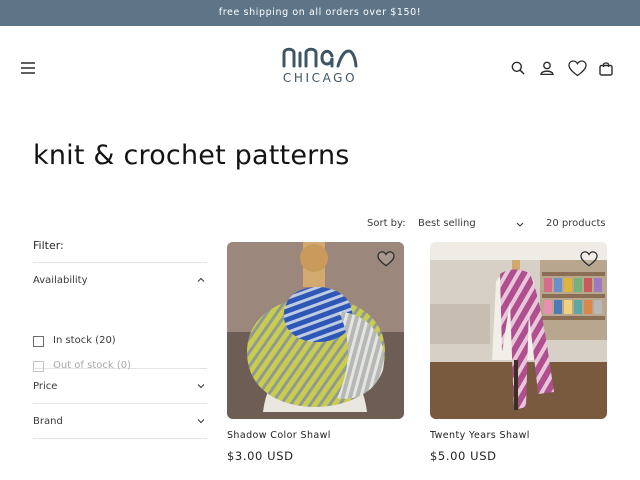  I want to click on announcement-text: free shipping on all orders over $150!, so click(320, 12).